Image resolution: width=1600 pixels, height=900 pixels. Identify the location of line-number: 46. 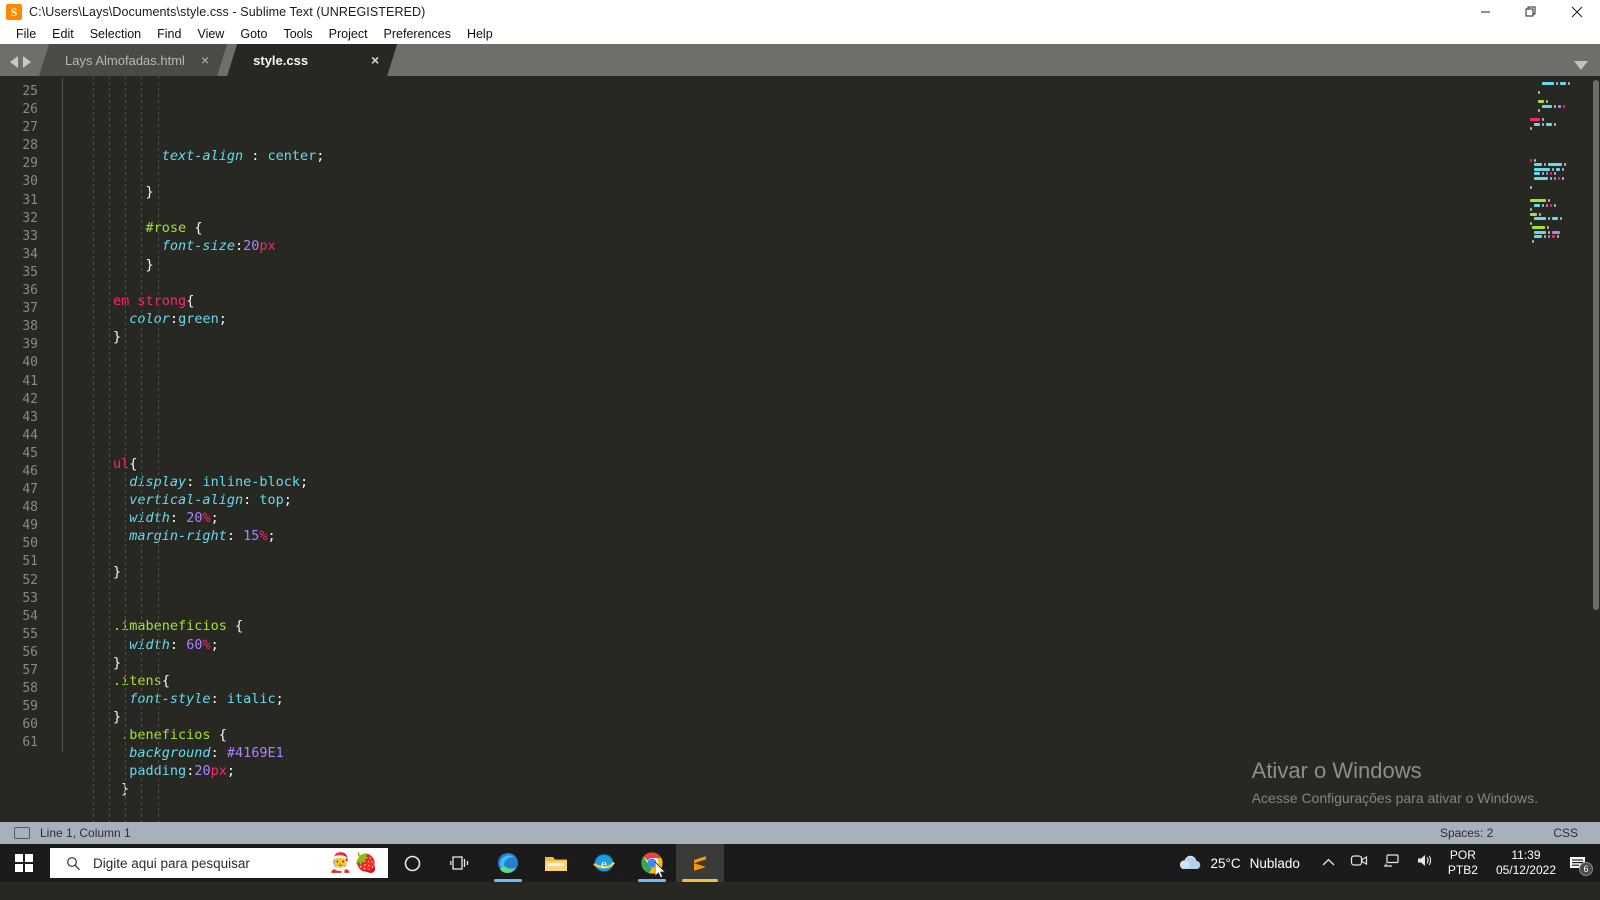
(30, 471).